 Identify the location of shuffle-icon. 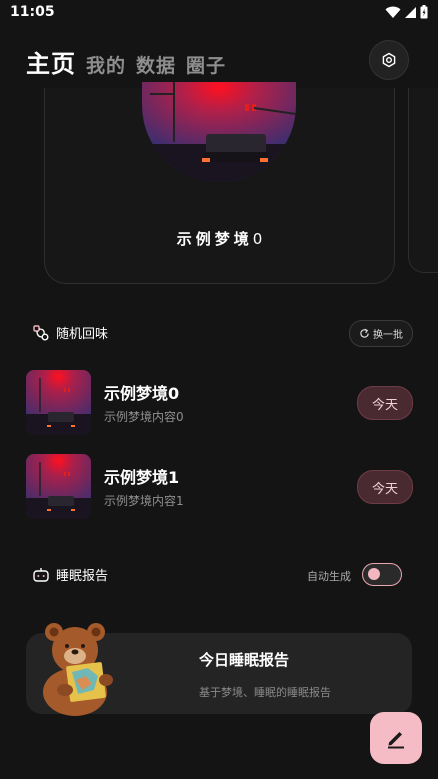
(41, 332).